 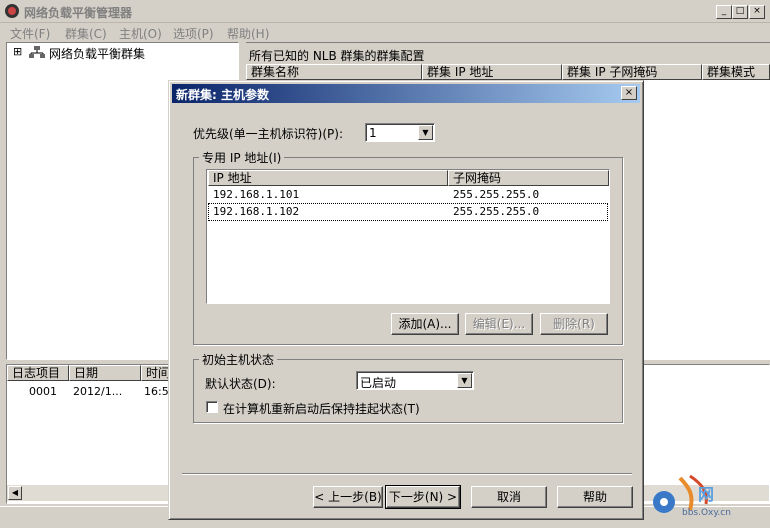 I want to click on ip-row: 192.168.1.102 255.255.255.0, so click(x=408, y=212).